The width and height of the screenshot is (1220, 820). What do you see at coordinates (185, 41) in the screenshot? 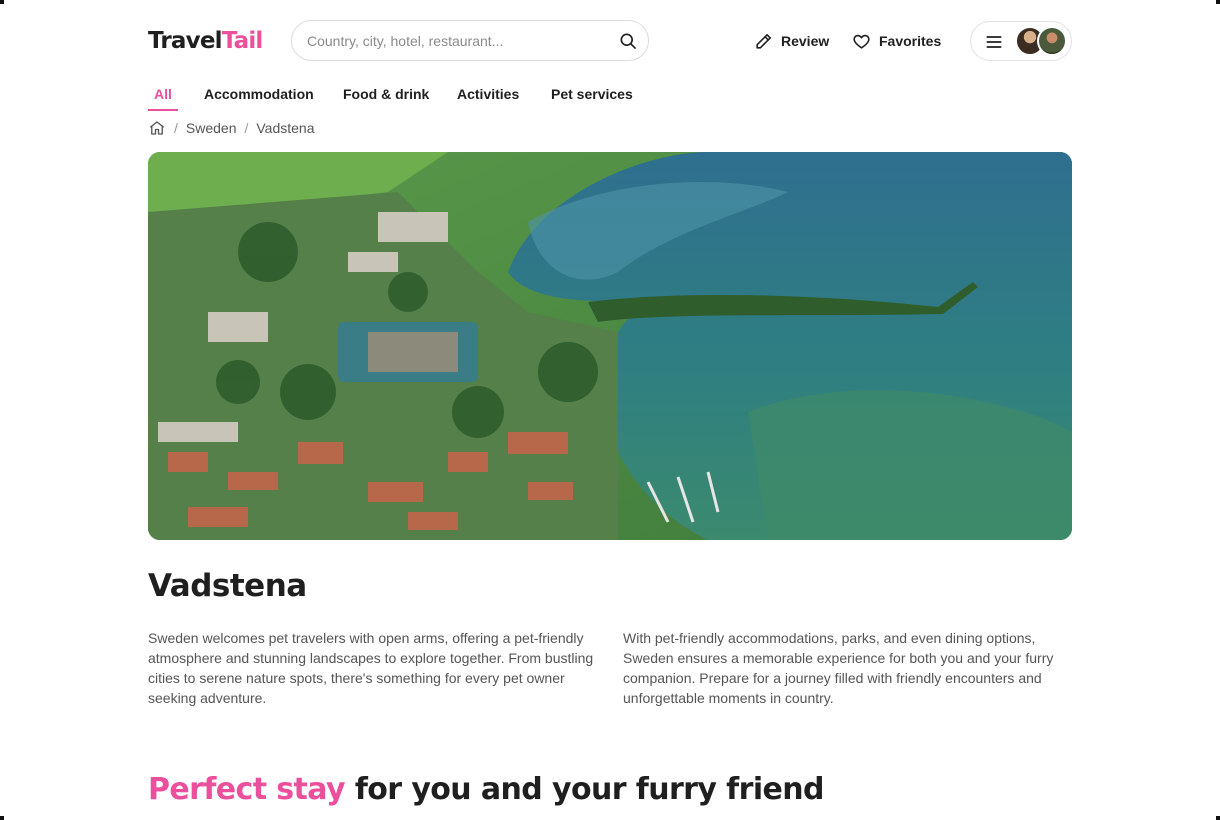
I see `brand-name-part1: Travel` at bounding box center [185, 41].